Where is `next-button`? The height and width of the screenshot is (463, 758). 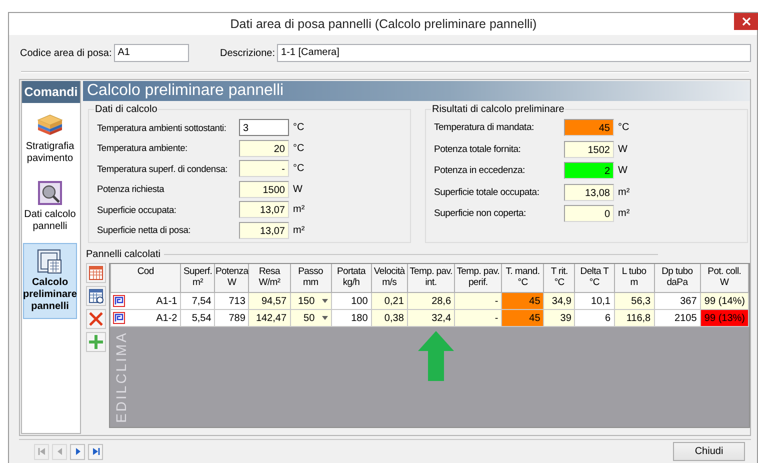 next-button is located at coordinates (77, 452).